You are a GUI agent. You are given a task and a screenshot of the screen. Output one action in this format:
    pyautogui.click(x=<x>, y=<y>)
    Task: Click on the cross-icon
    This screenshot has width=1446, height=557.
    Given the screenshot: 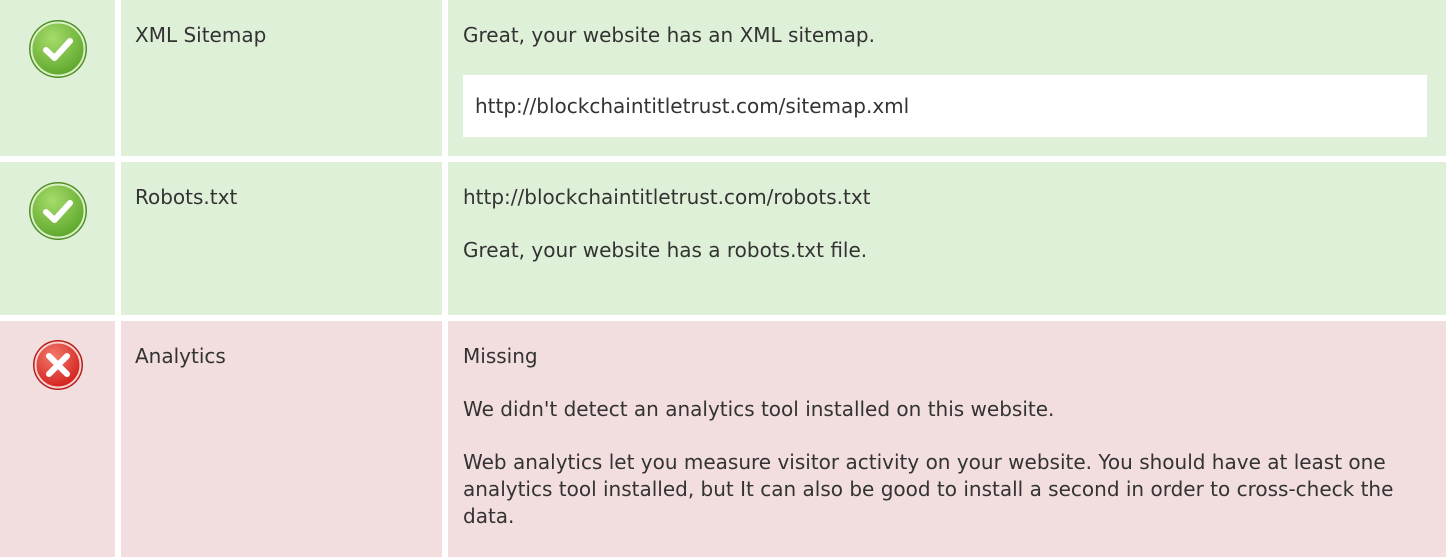 What is the action you would take?
    pyautogui.click(x=58, y=365)
    